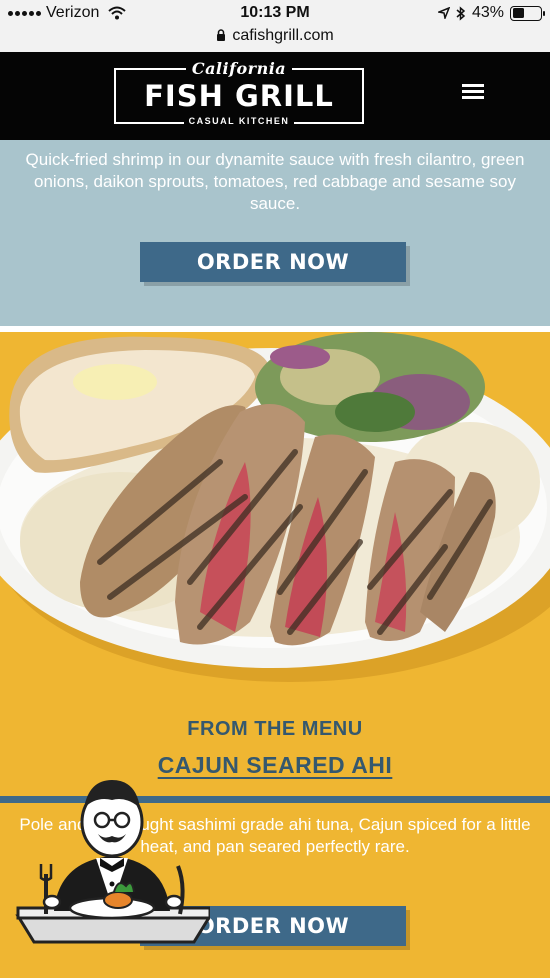  Describe the element at coordinates (487, 12) in the screenshot. I see `battery-percent: 43%` at that location.